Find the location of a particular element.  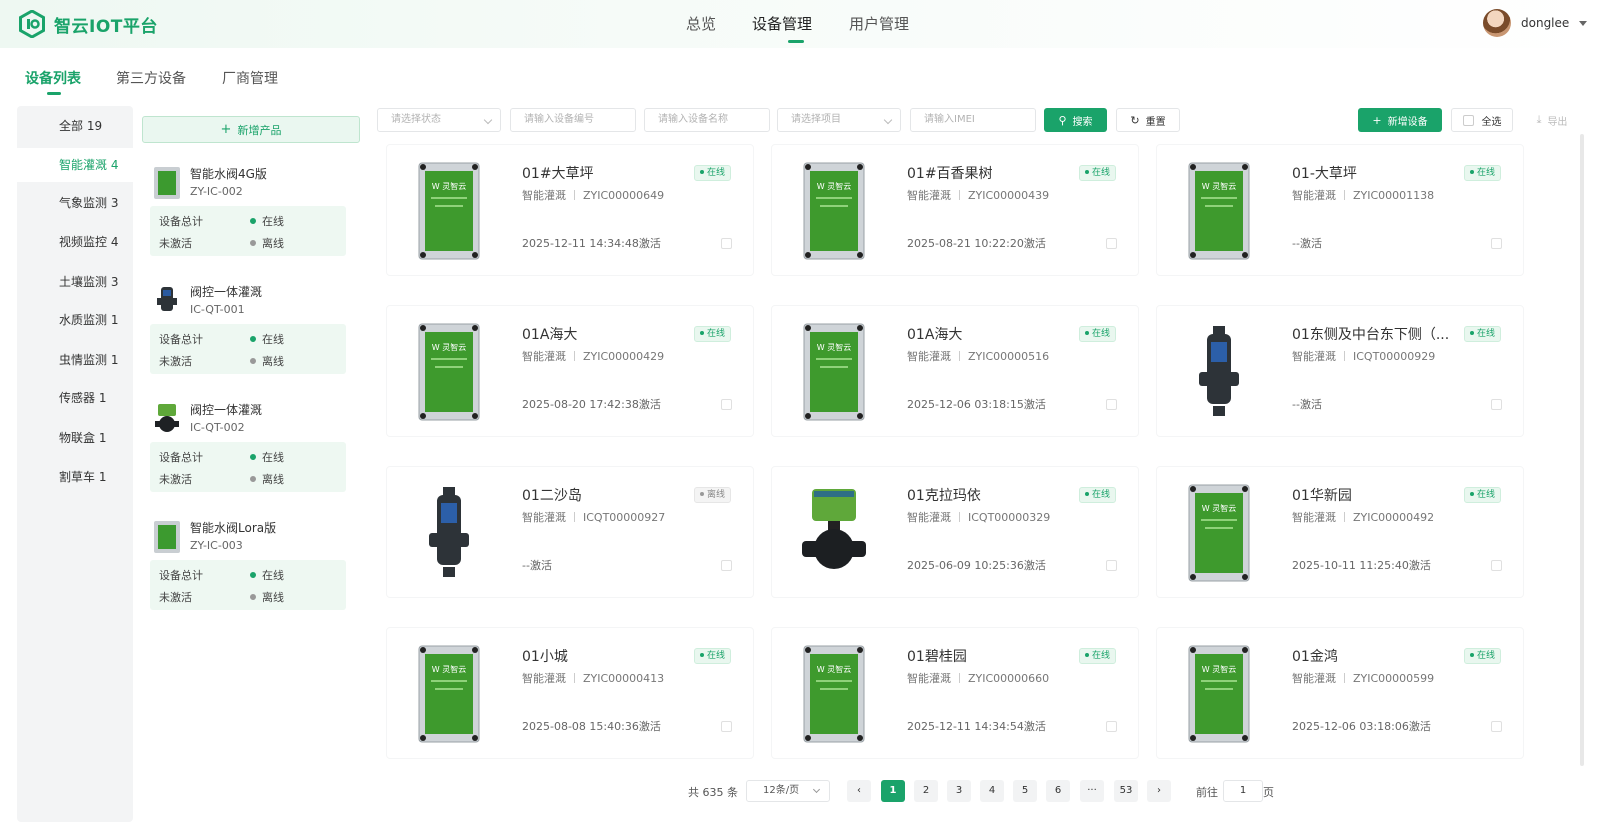

page-button: 5 is located at coordinates (1025, 791).